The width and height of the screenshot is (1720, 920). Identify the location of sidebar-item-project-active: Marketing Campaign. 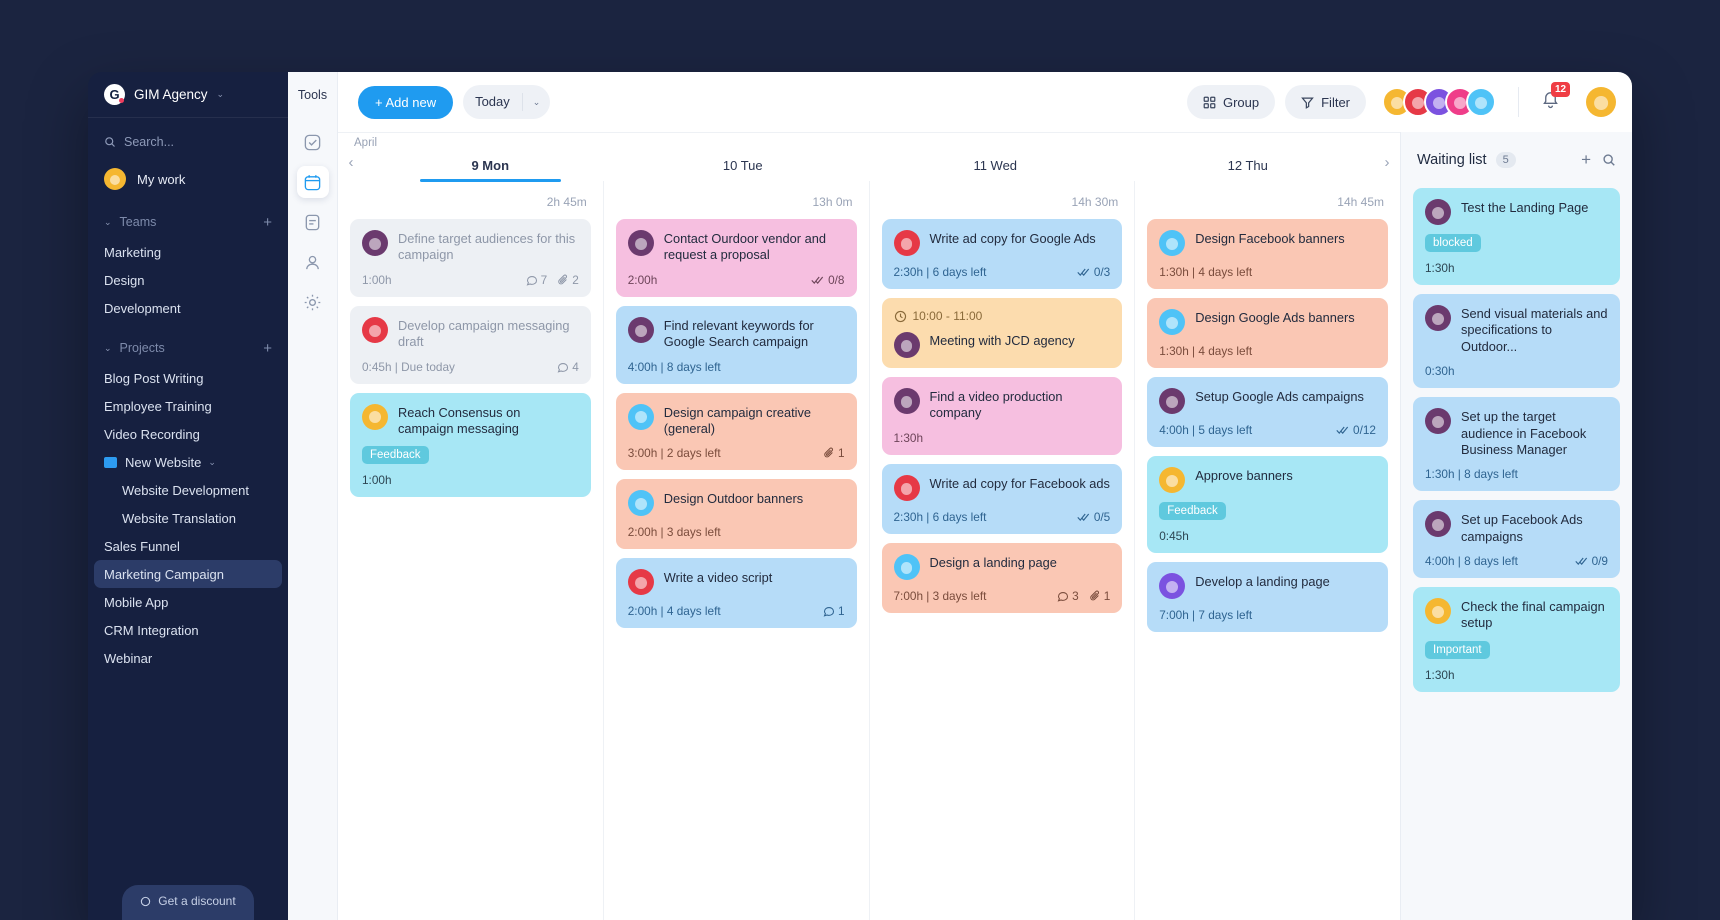
(188, 574).